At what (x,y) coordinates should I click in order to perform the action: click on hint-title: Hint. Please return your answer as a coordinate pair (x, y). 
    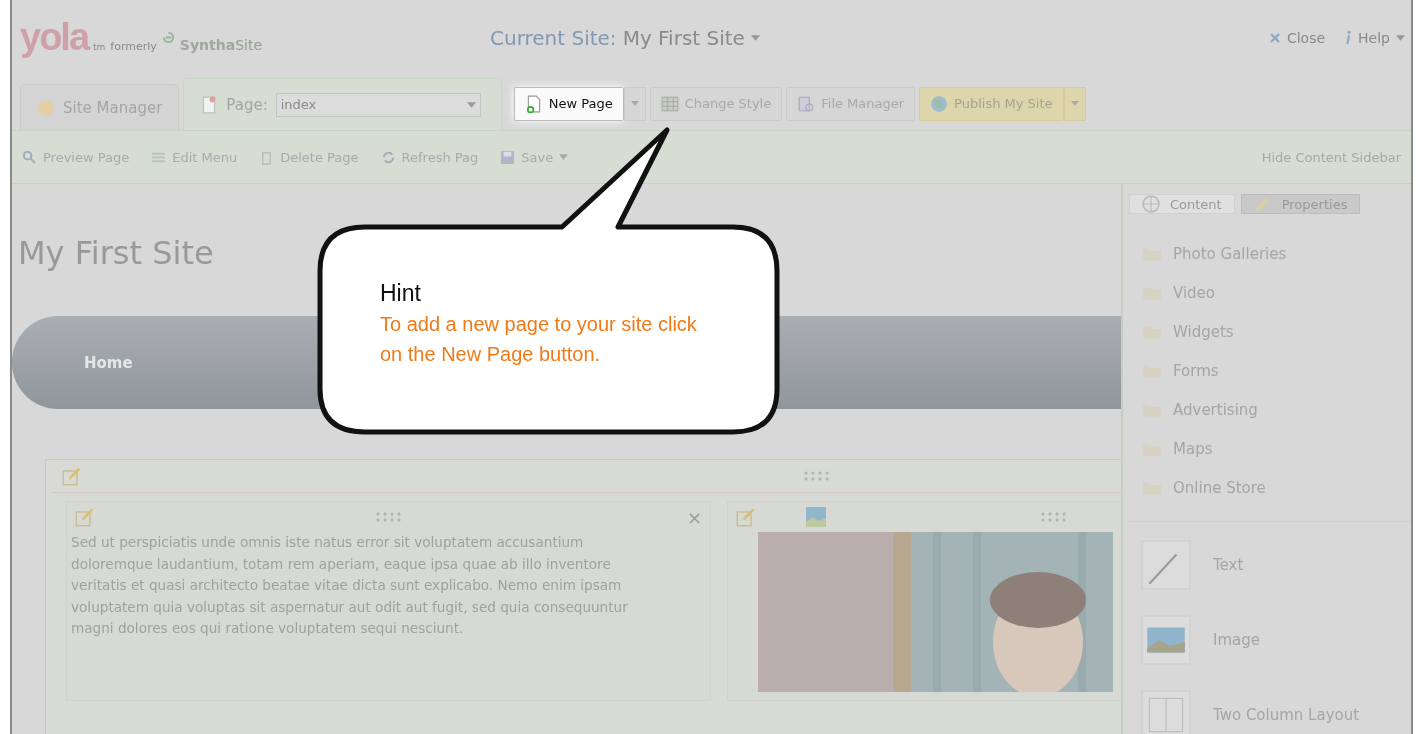
    Looking at the image, I should click on (401, 293).